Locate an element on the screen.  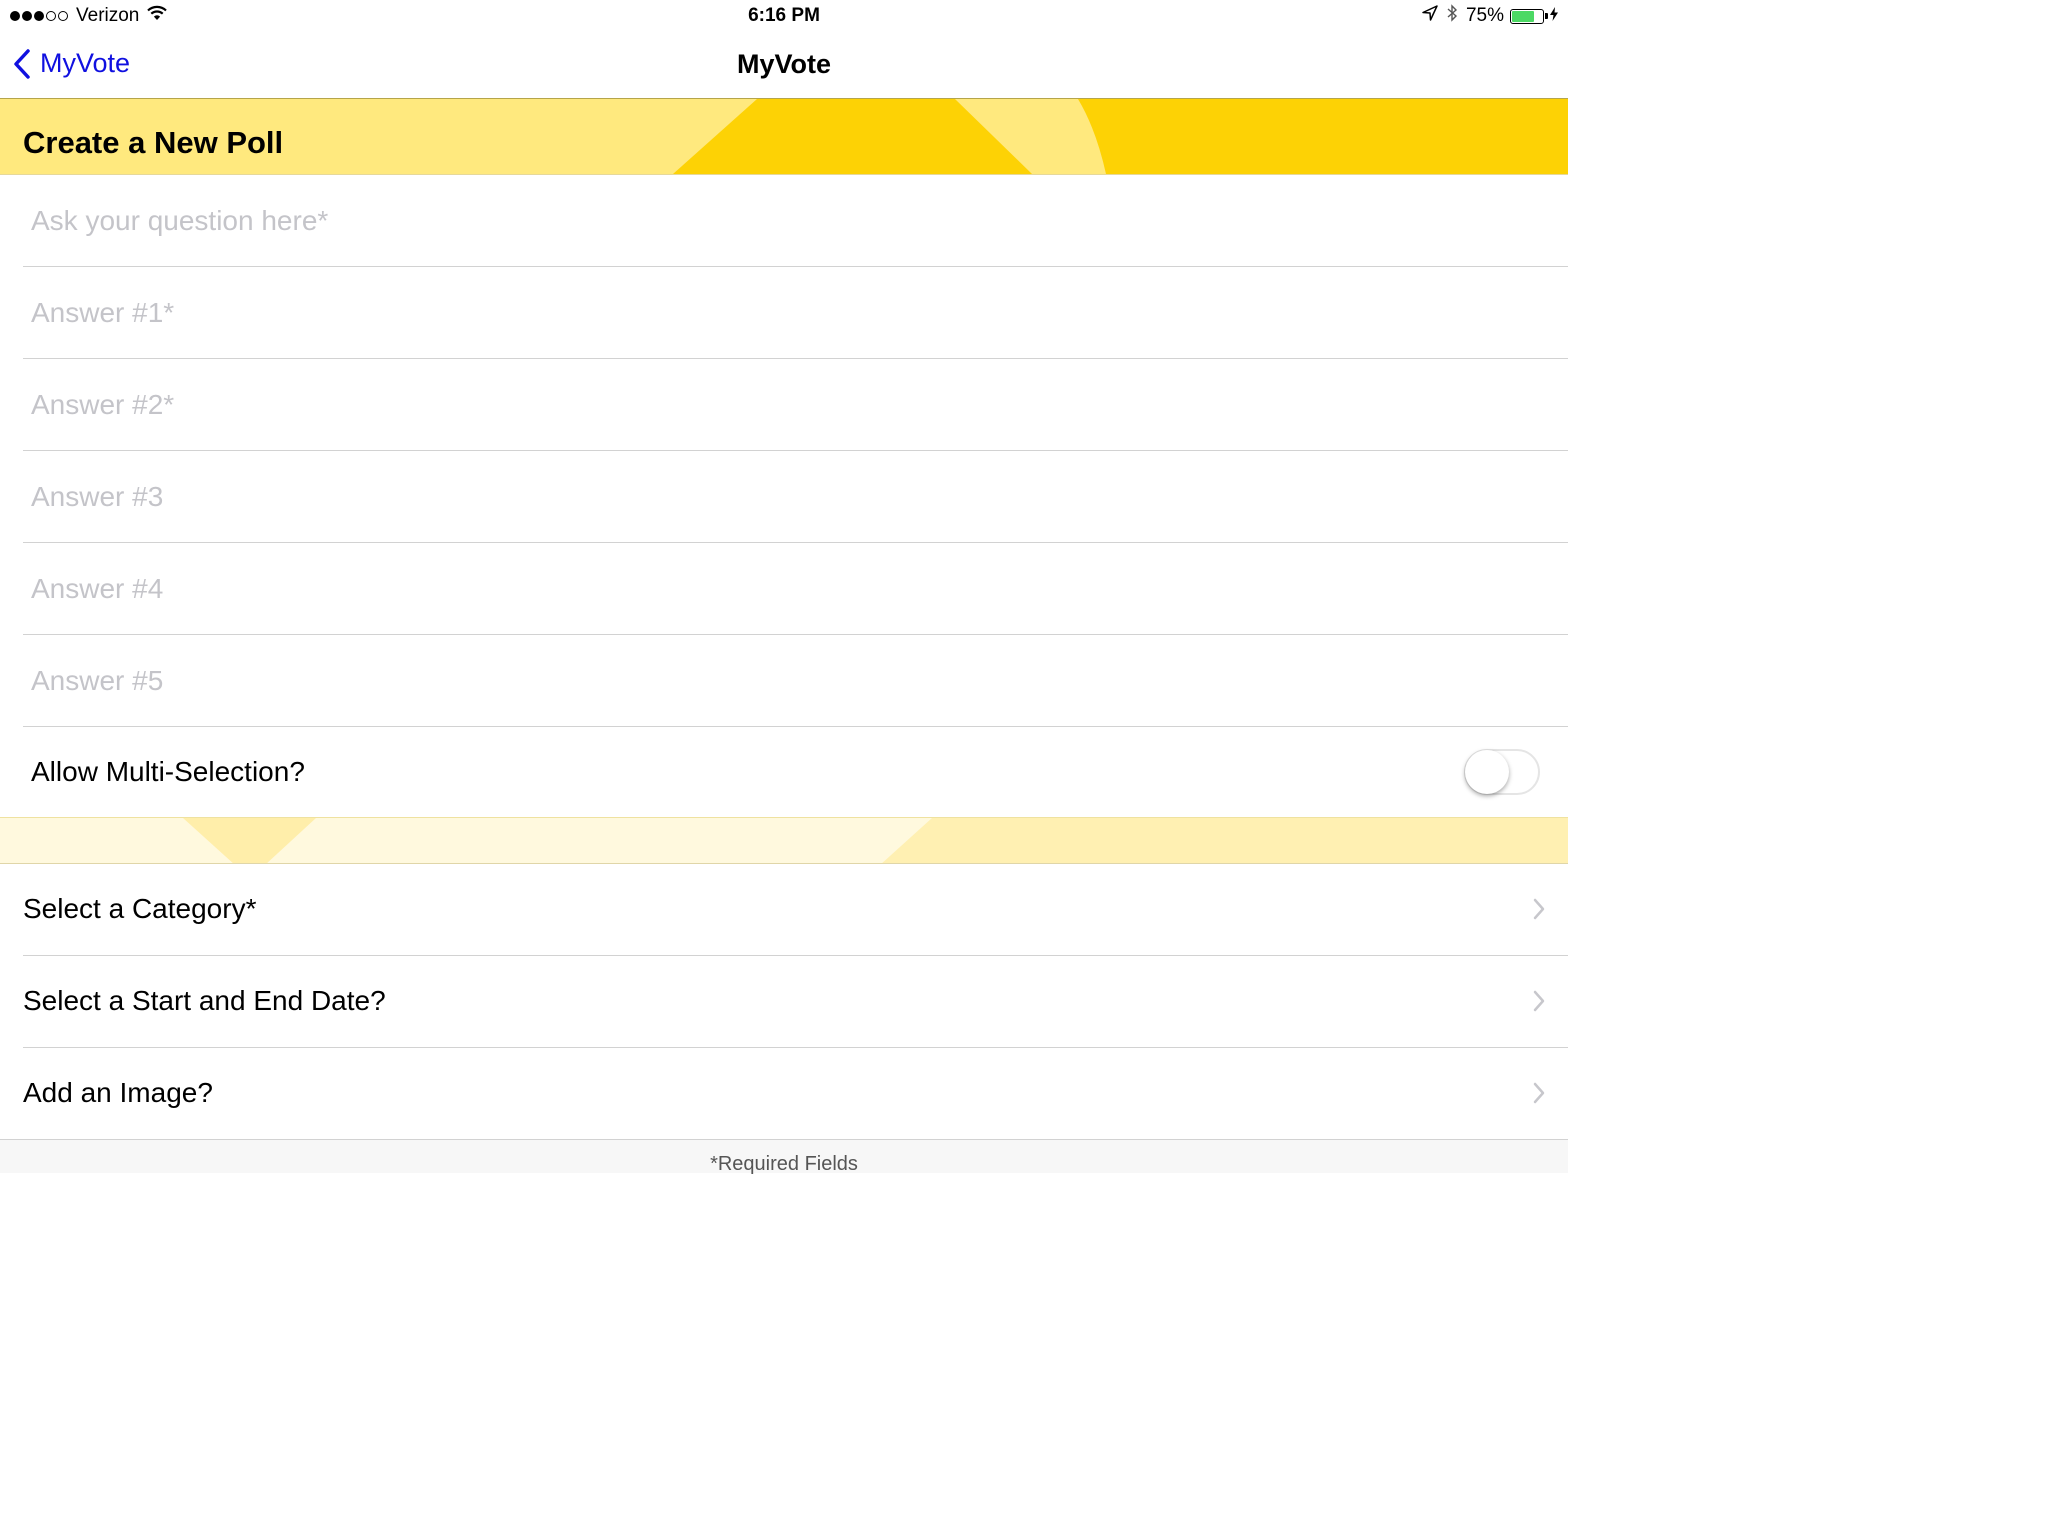
answer-1-input is located at coordinates (795, 312).